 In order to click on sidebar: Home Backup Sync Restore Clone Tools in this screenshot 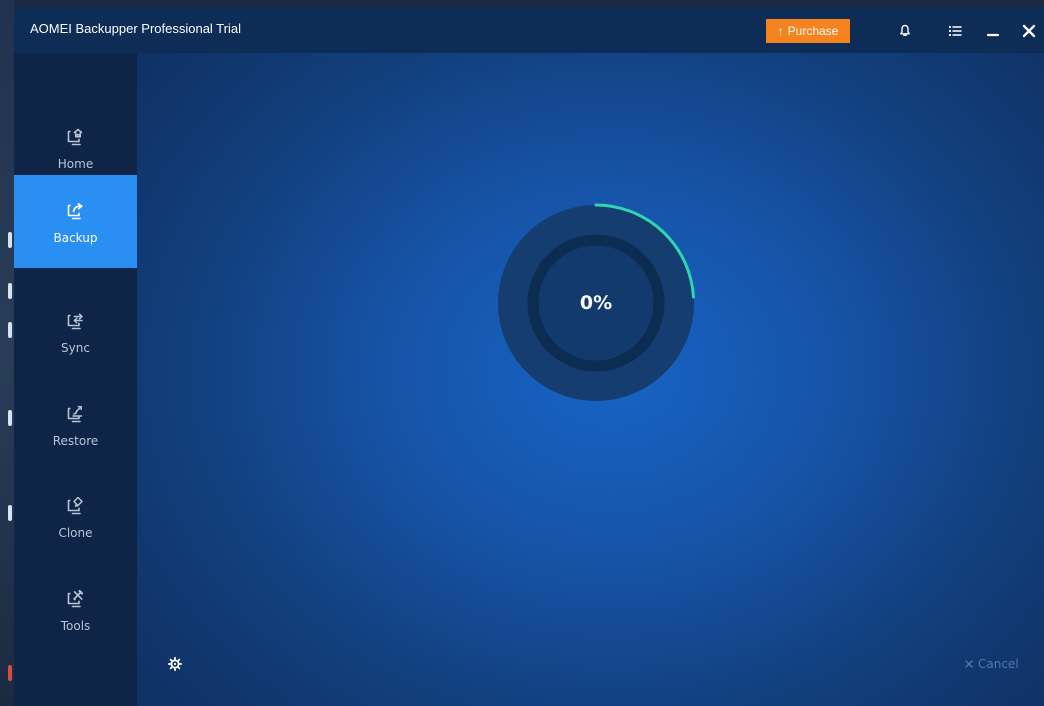, I will do `click(75, 379)`.